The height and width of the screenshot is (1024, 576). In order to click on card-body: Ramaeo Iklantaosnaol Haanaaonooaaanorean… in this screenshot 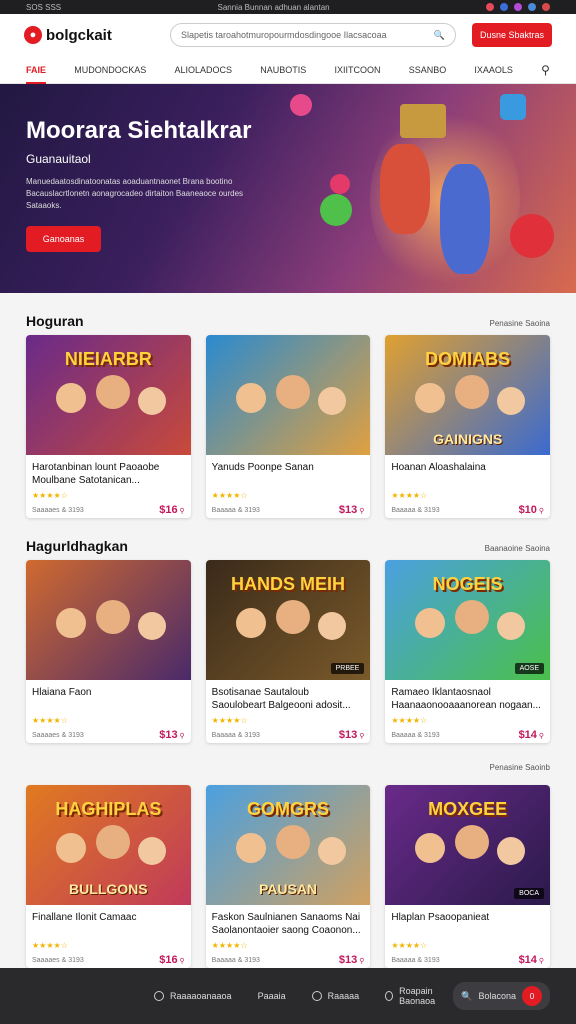, I will do `click(467, 711)`.